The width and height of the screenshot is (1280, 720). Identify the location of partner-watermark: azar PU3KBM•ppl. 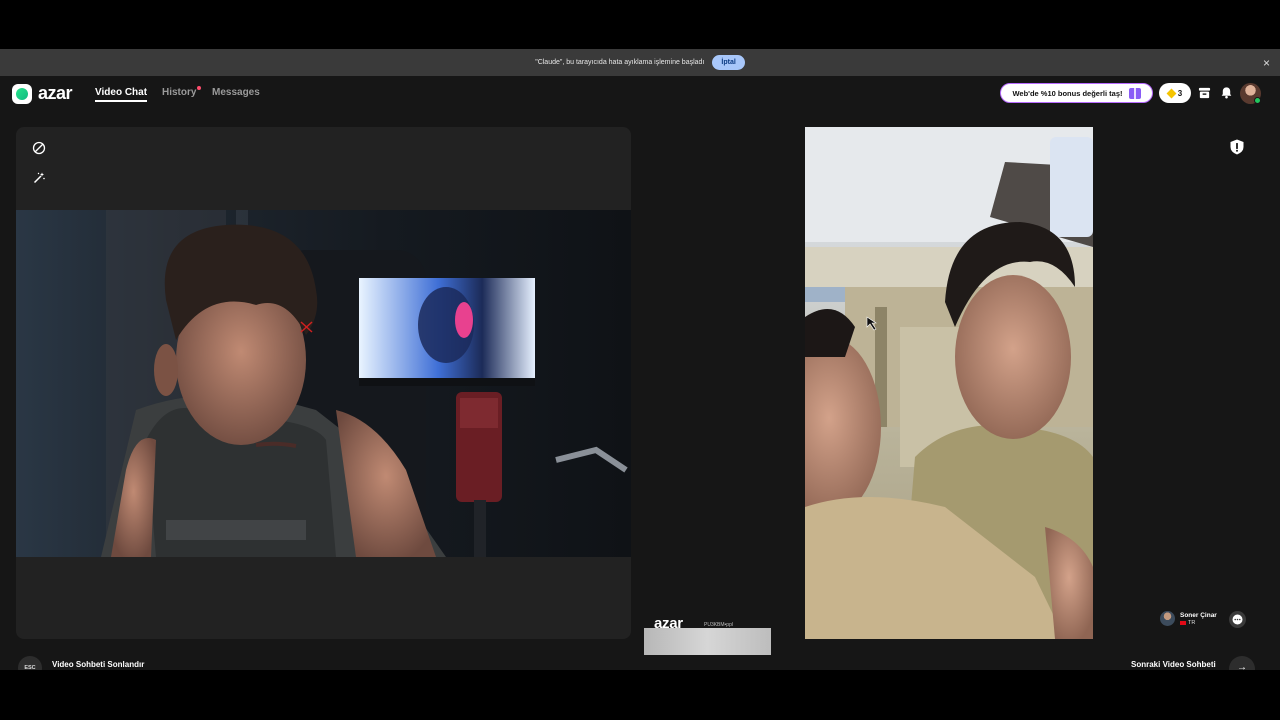
(707, 635).